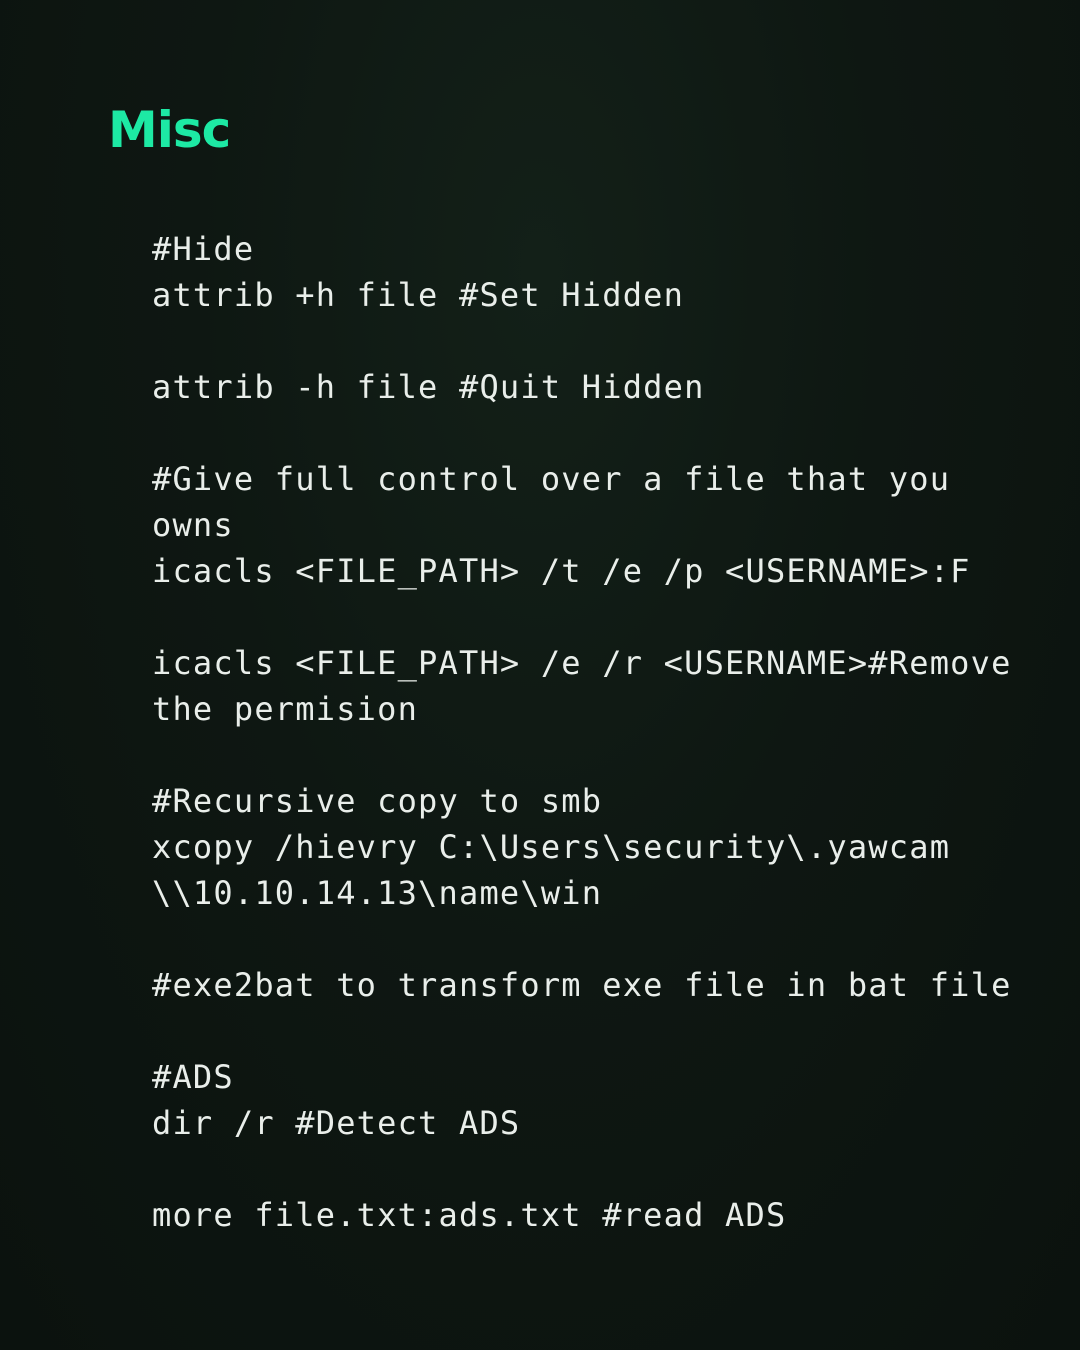  What do you see at coordinates (203, 249) in the screenshot?
I see `code-line: #Hide` at bounding box center [203, 249].